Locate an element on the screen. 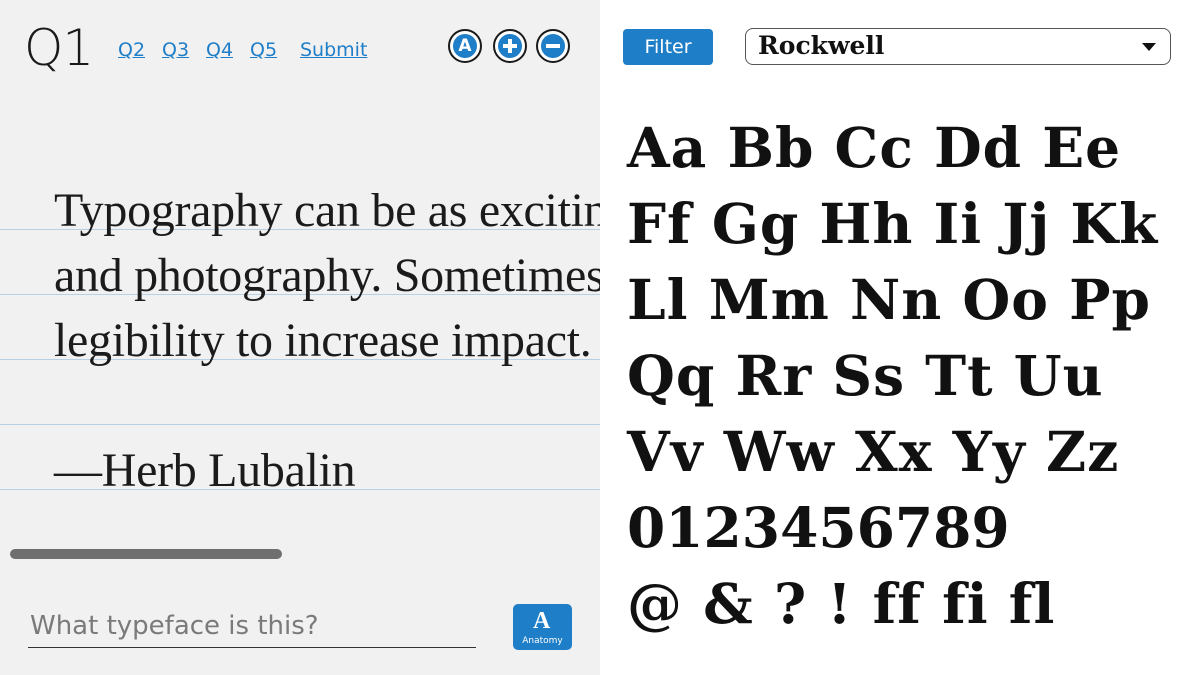 The image size is (1200, 675). specimen-line-3: Ll Mm Nn Oo Pp is located at coordinates (889, 299).